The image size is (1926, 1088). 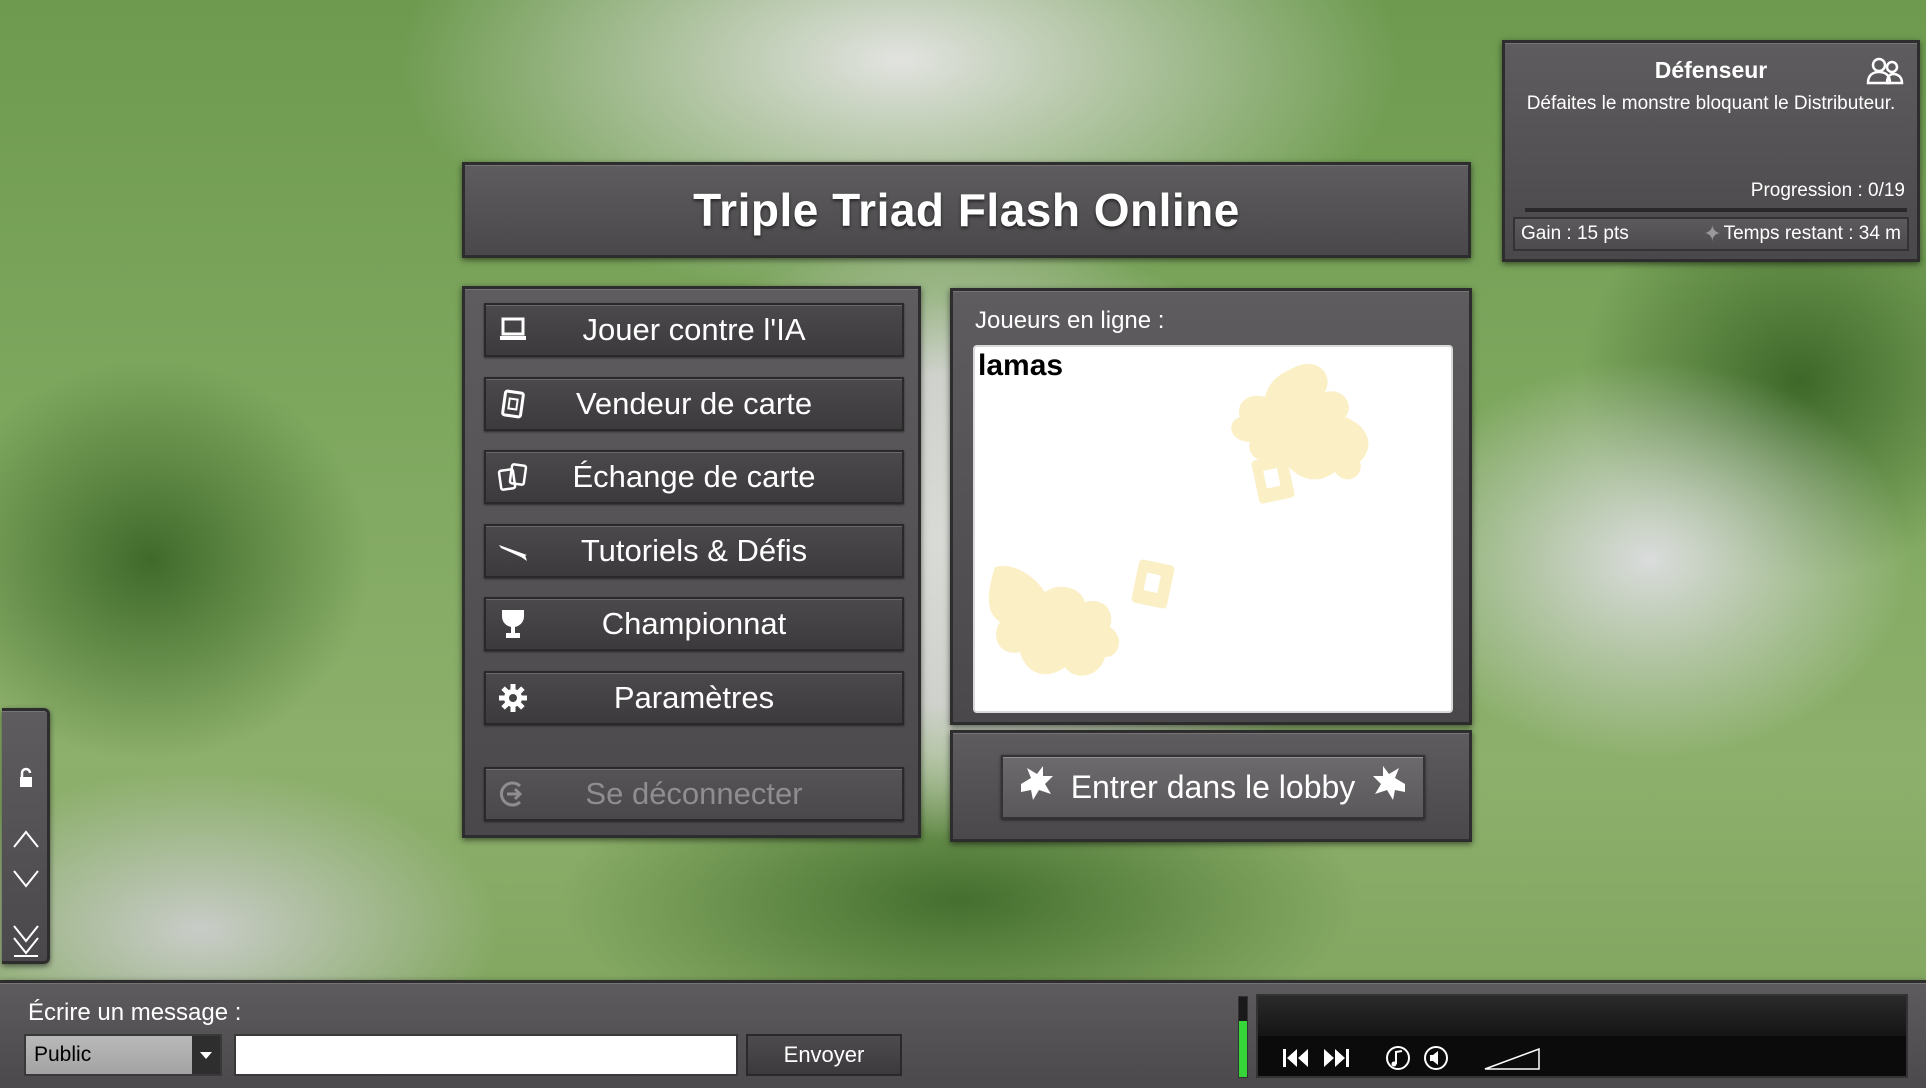 What do you see at coordinates (206, 1055) in the screenshot?
I see `chevron-down-icon` at bounding box center [206, 1055].